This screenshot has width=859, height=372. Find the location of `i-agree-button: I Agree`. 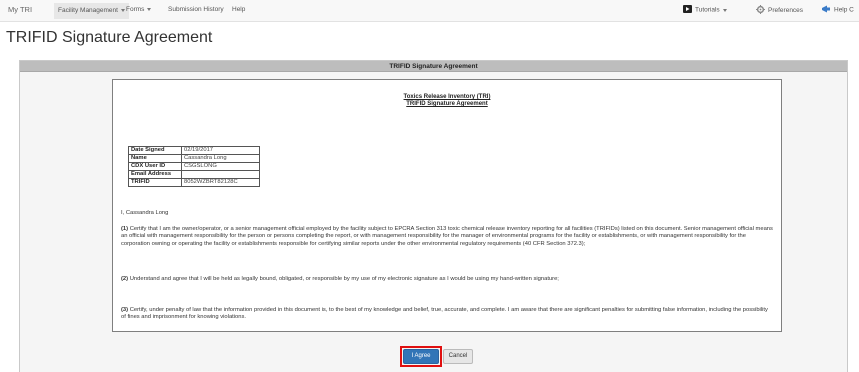

i-agree-button: I Agree is located at coordinates (421, 356).